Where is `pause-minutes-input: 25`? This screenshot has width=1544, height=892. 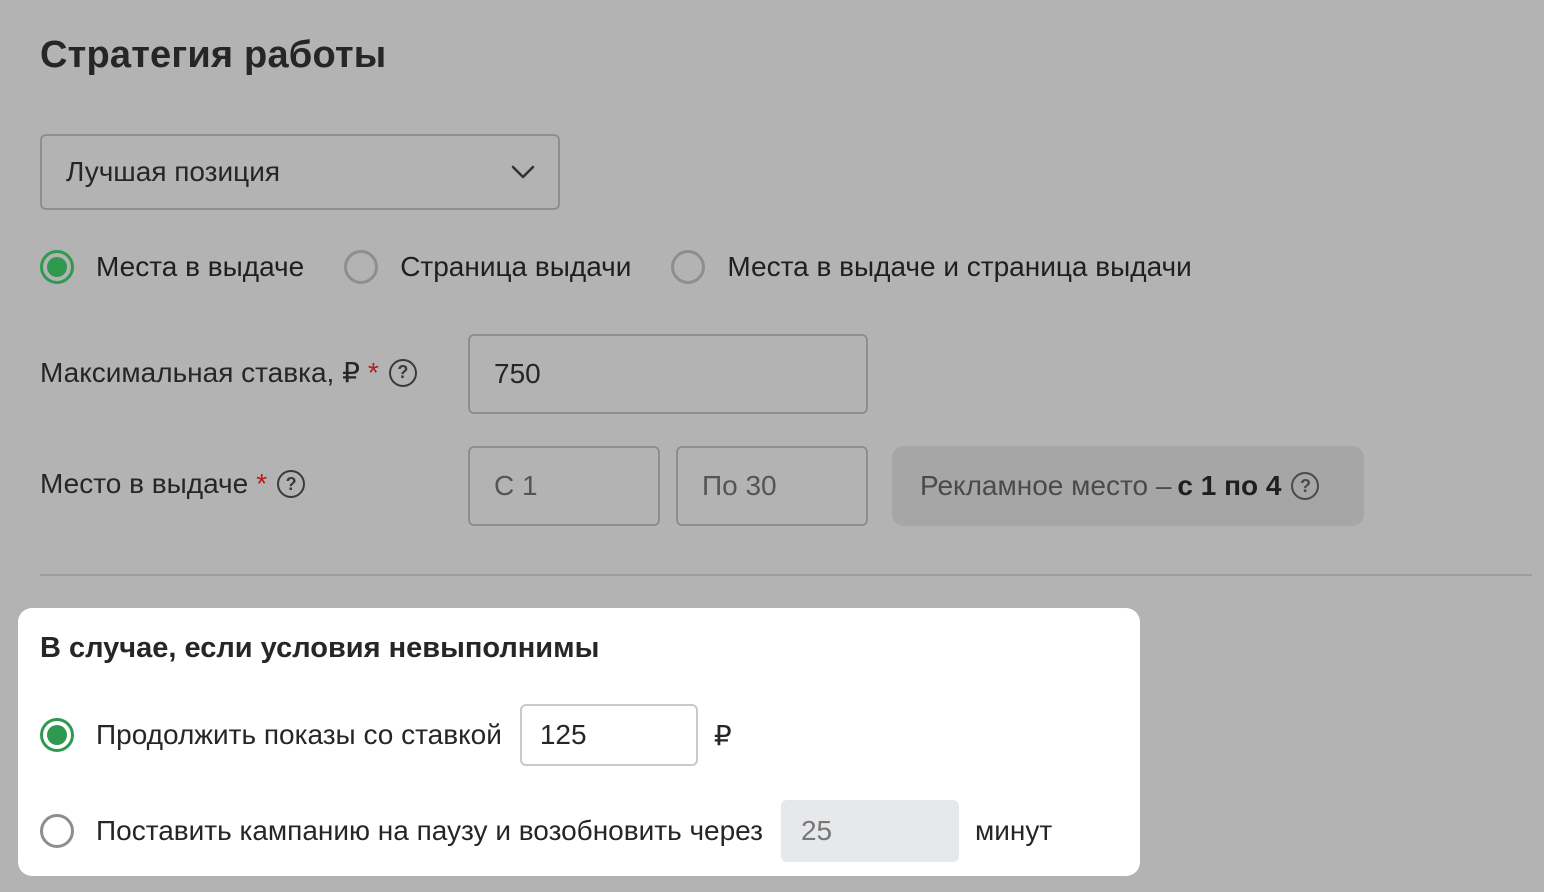
pause-minutes-input: 25 is located at coordinates (869, 831).